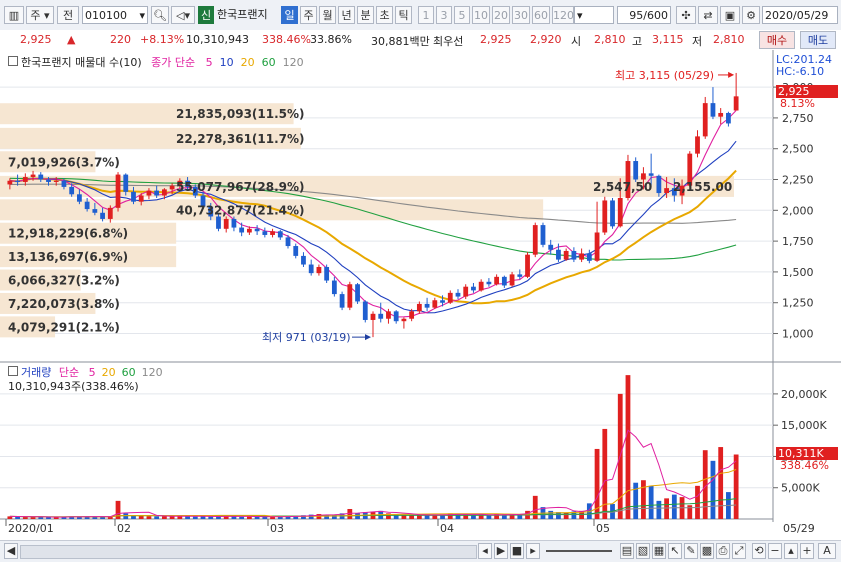  What do you see at coordinates (308, 15) in the screenshot?
I see `timeframe-1: 주` at bounding box center [308, 15].